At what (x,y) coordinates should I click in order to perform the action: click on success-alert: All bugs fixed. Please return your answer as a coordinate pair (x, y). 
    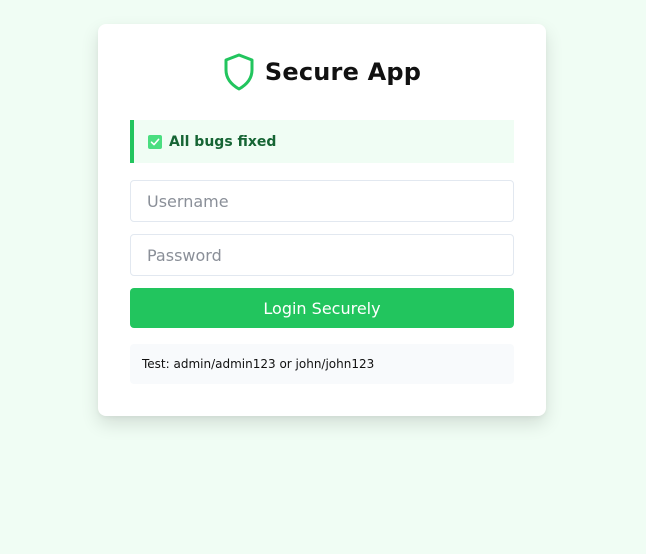
    Looking at the image, I should click on (322, 141).